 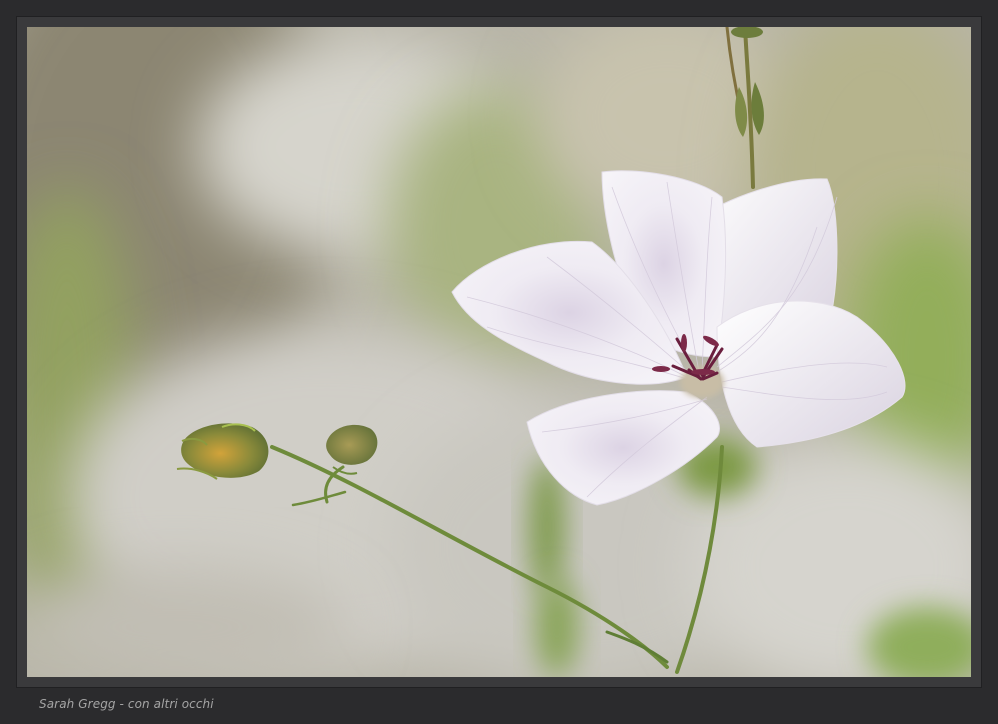 What do you see at coordinates (126, 704) in the screenshot?
I see `photo-caption: Sarah Gregg - con altri occhi` at bounding box center [126, 704].